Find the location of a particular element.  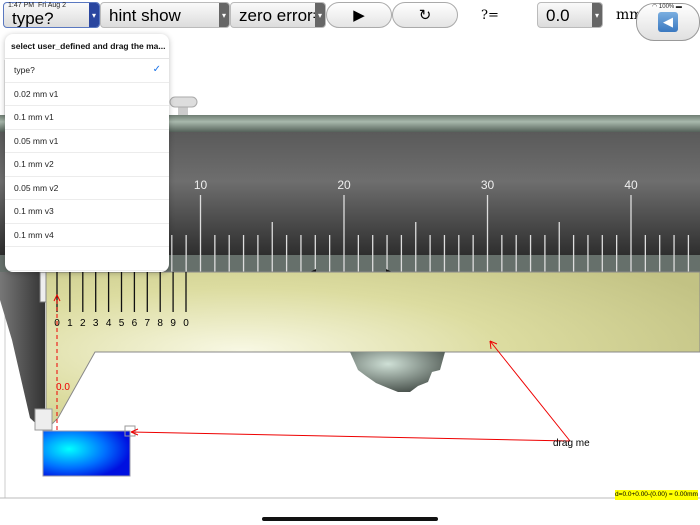

answer-select: 0.0 ▾ is located at coordinates (570, 15).